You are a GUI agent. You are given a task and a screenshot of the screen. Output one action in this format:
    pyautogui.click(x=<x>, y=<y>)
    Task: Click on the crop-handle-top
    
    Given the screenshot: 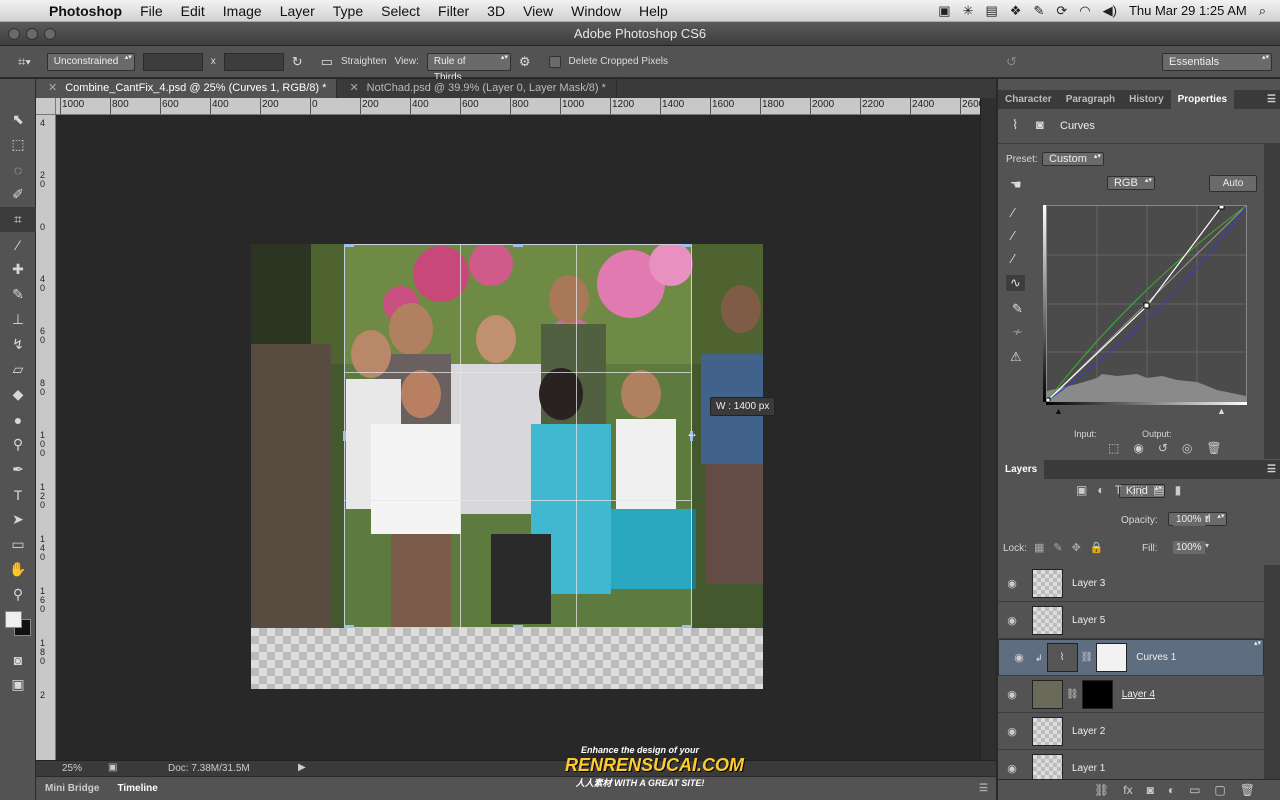 What is the action you would take?
    pyautogui.click(x=518, y=245)
    